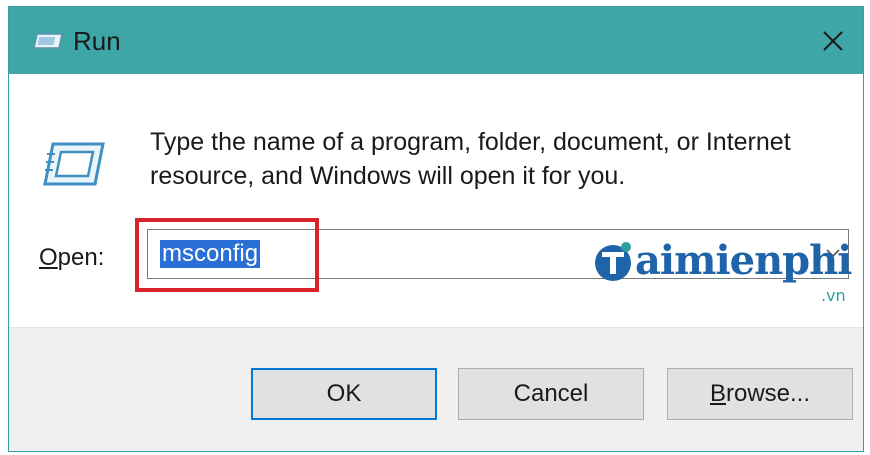  I want to click on chevron-down-icon, so click(833, 253).